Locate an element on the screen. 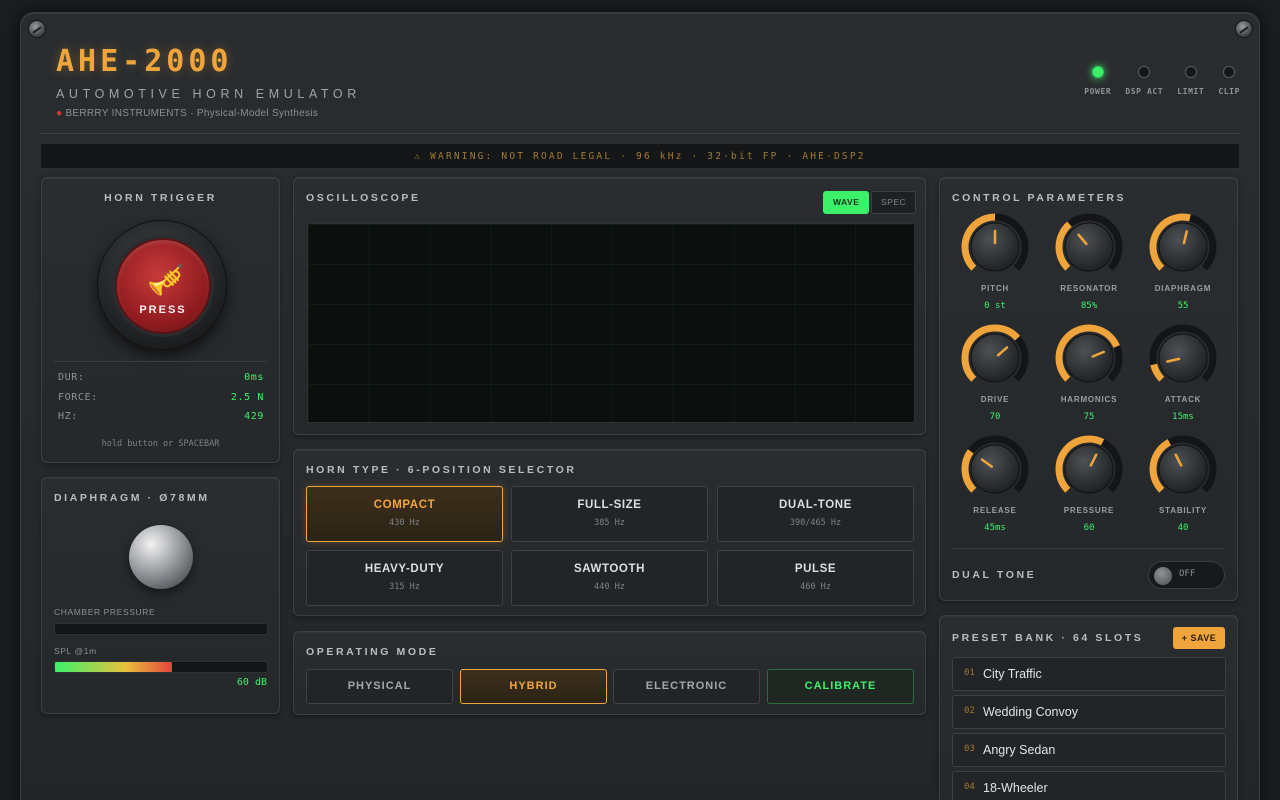  horn-type-pulse: PULSE 460 Hz is located at coordinates (815, 578).